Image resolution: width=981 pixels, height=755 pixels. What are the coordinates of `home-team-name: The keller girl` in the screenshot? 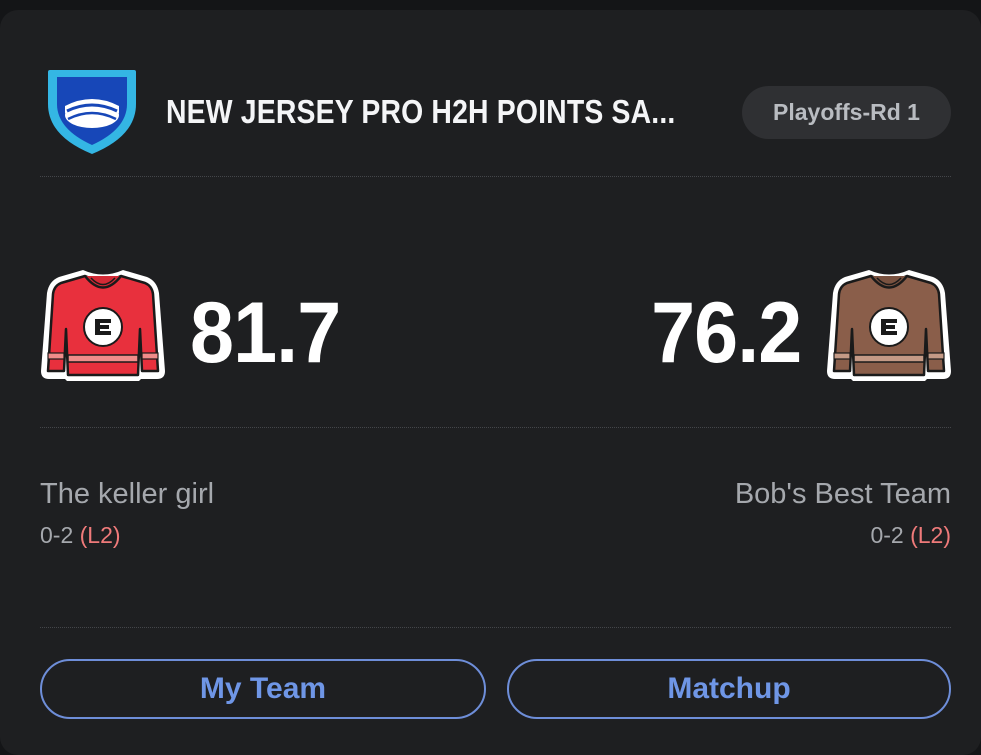 It's located at (127, 494).